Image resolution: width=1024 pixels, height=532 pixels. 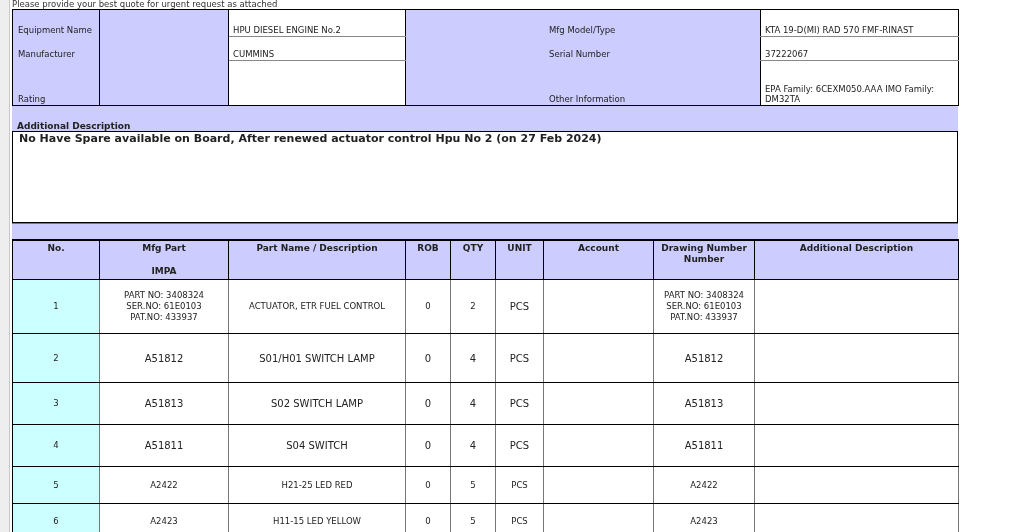 I want to click on field-label: Rating, so click(x=56, y=83).